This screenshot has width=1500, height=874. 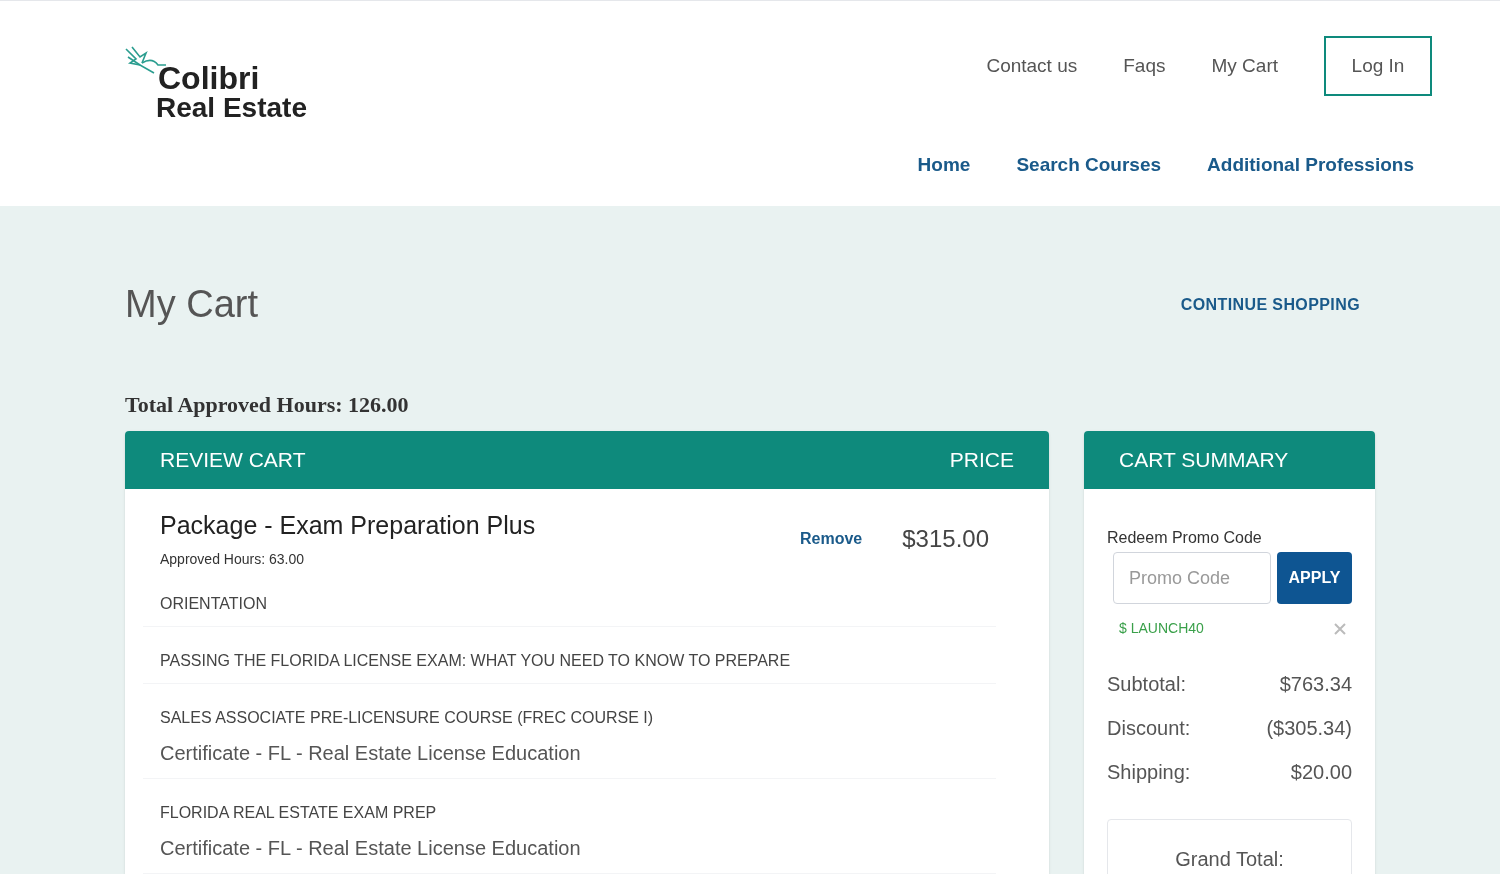 What do you see at coordinates (981, 460) in the screenshot?
I see `column-header: PRICE` at bounding box center [981, 460].